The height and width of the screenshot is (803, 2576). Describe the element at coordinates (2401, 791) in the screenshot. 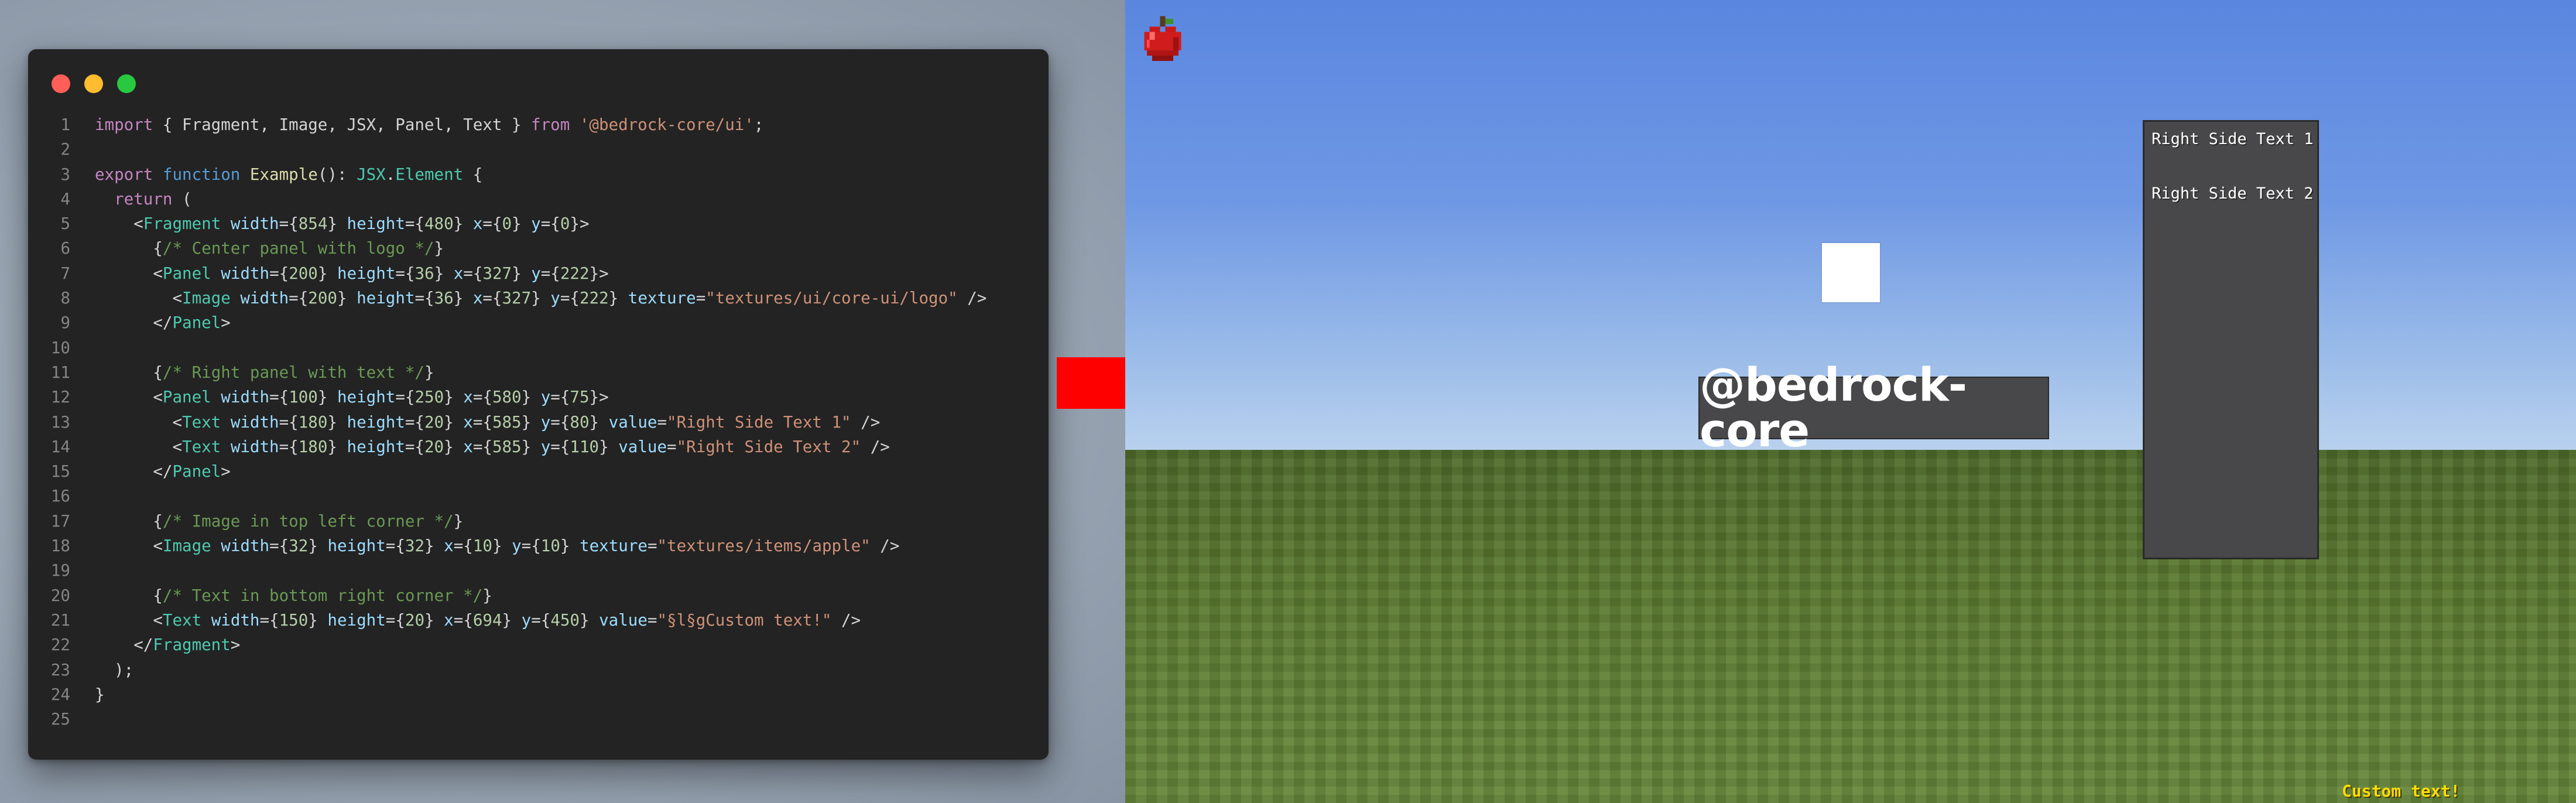

I see `custom-text-label: Custom text!` at that location.